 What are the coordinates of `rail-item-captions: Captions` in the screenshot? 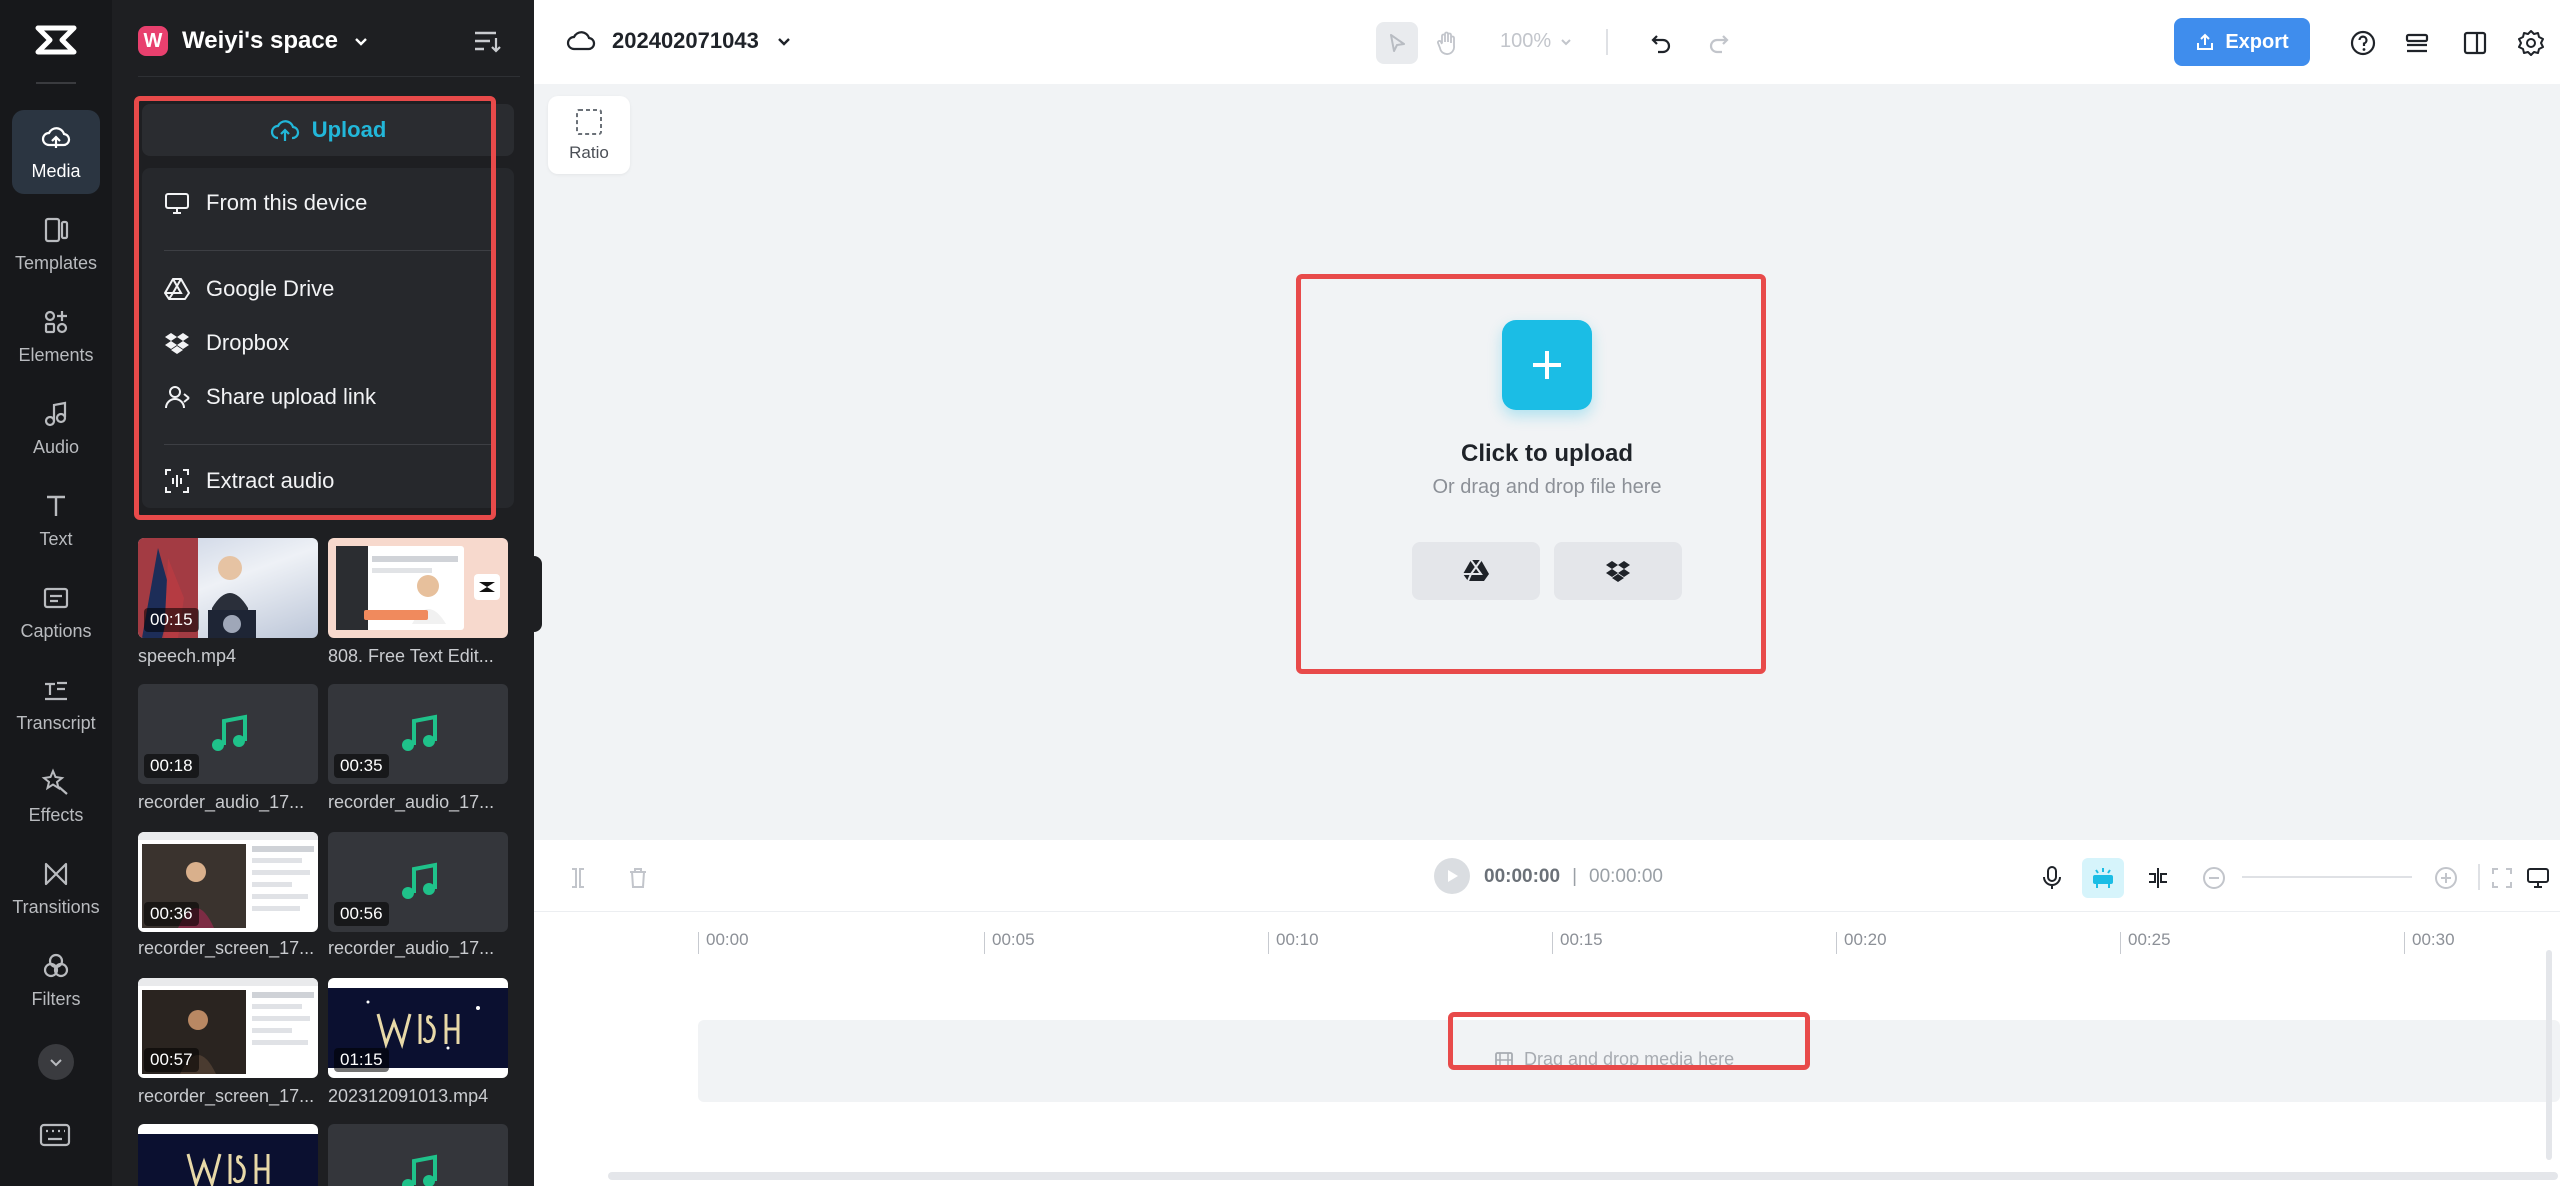 It's located at (56, 612).